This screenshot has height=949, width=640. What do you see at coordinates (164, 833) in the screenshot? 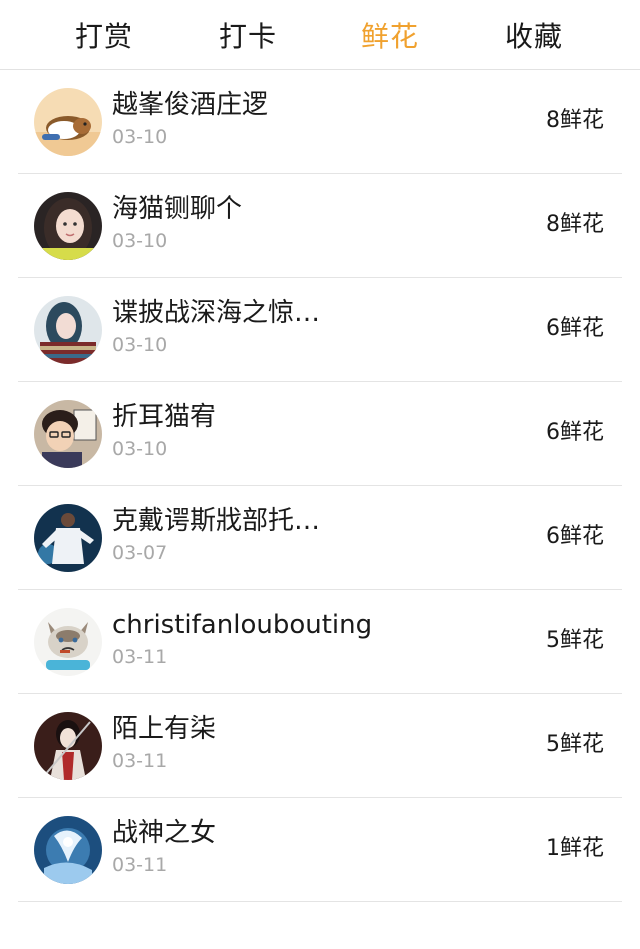
I see `user-name: 战神之女` at bounding box center [164, 833].